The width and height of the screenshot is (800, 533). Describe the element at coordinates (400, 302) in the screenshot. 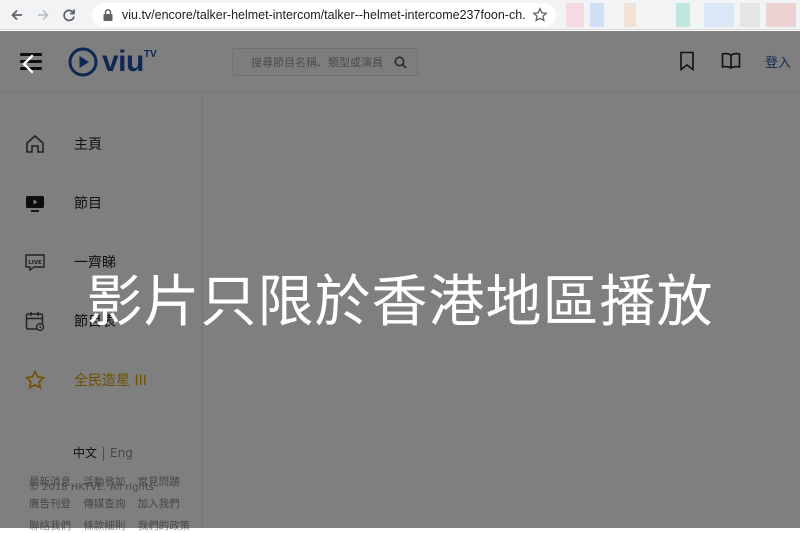

I see `geo-restriction-message: 影片只限於香港地區播放` at that location.